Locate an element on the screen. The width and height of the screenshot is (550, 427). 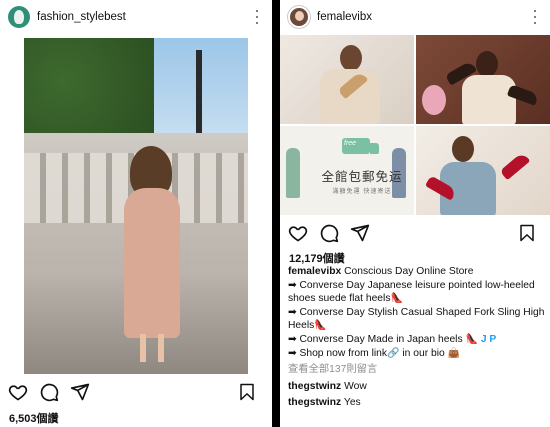
caption-author: femalevibx is located at coordinates (314, 271).